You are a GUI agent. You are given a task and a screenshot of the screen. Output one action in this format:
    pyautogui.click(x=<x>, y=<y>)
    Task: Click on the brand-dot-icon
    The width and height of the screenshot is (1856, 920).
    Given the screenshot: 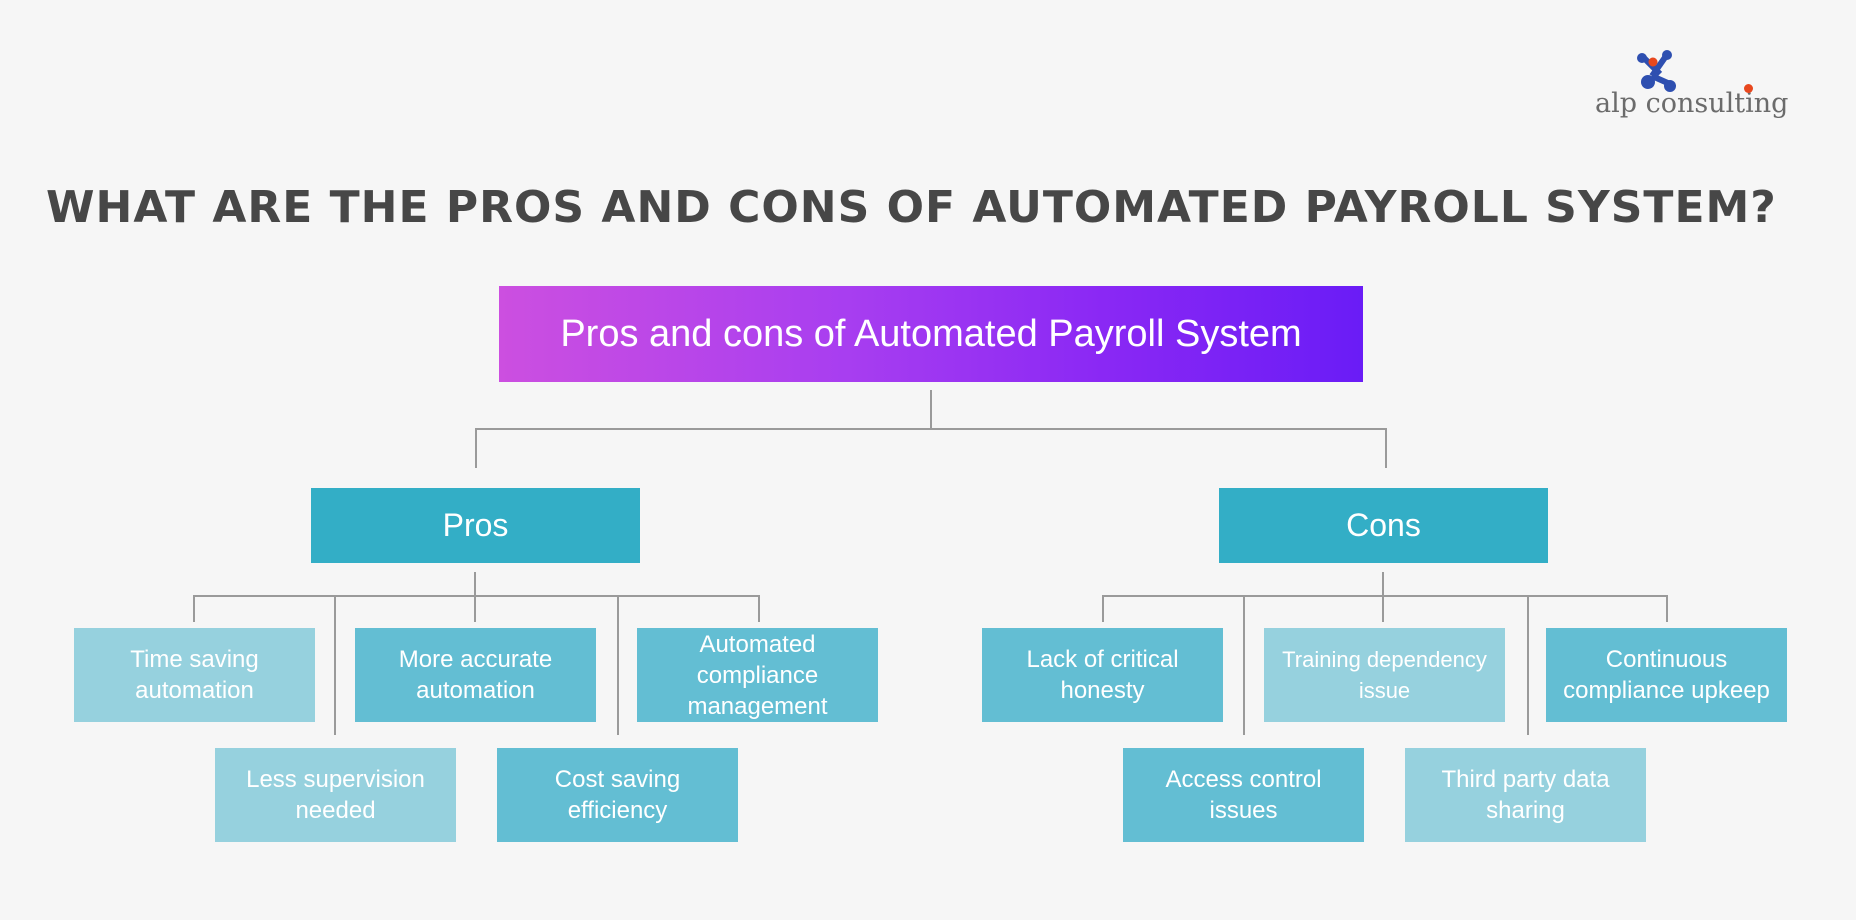 What is the action you would take?
    pyautogui.click(x=1748, y=88)
    